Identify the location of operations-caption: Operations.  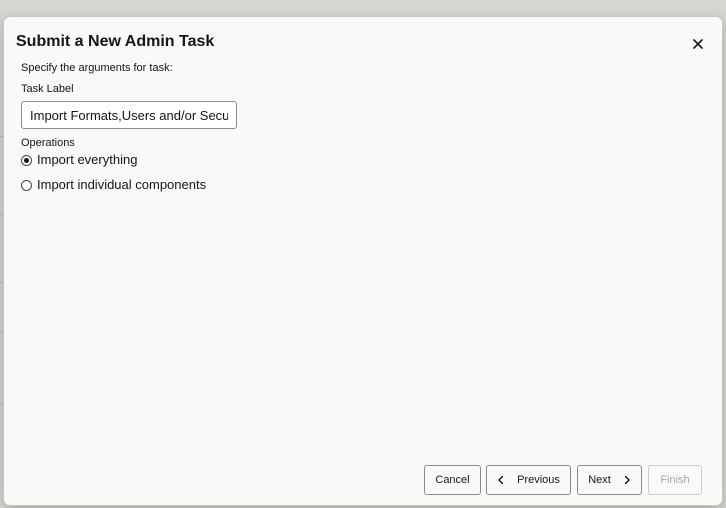
(48, 143).